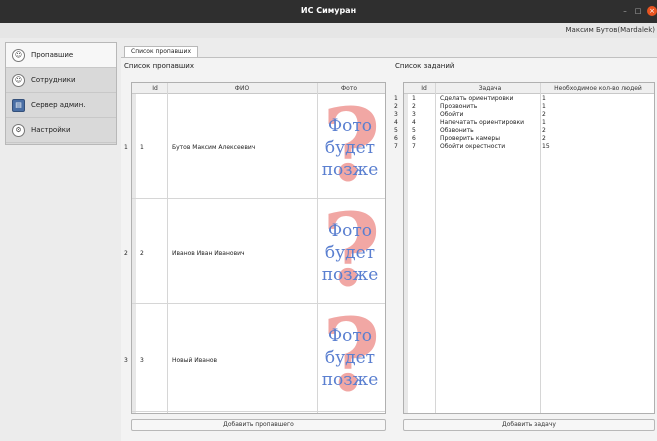 The height and width of the screenshot is (441, 657). I want to click on row-id: 7, so click(414, 146).